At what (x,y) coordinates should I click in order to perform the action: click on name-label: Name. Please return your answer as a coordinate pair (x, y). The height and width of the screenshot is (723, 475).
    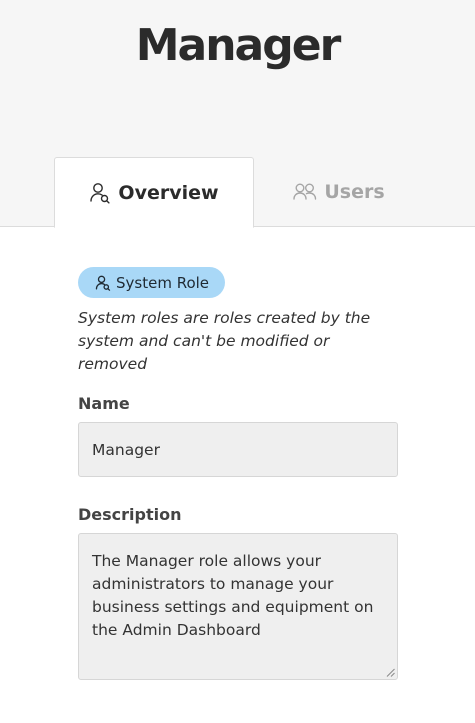
    Looking at the image, I should click on (104, 403).